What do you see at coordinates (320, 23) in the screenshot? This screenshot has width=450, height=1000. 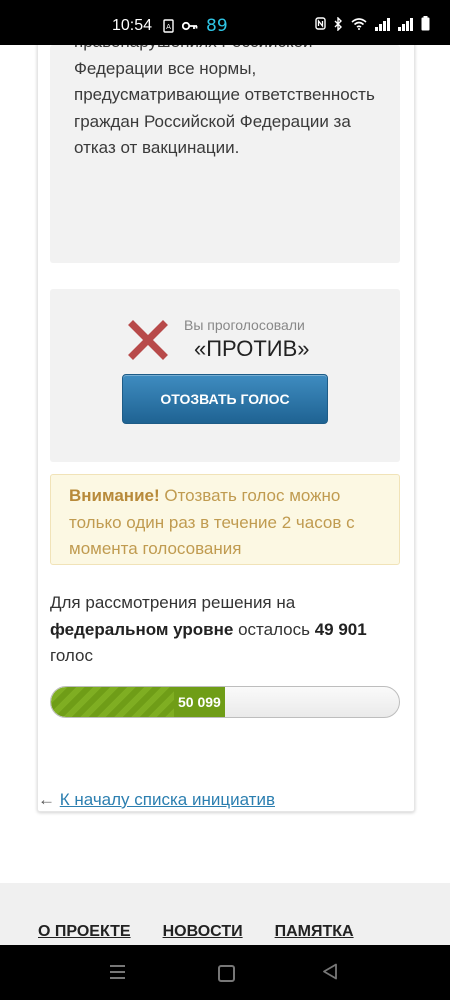 I see `nfc-icon` at bounding box center [320, 23].